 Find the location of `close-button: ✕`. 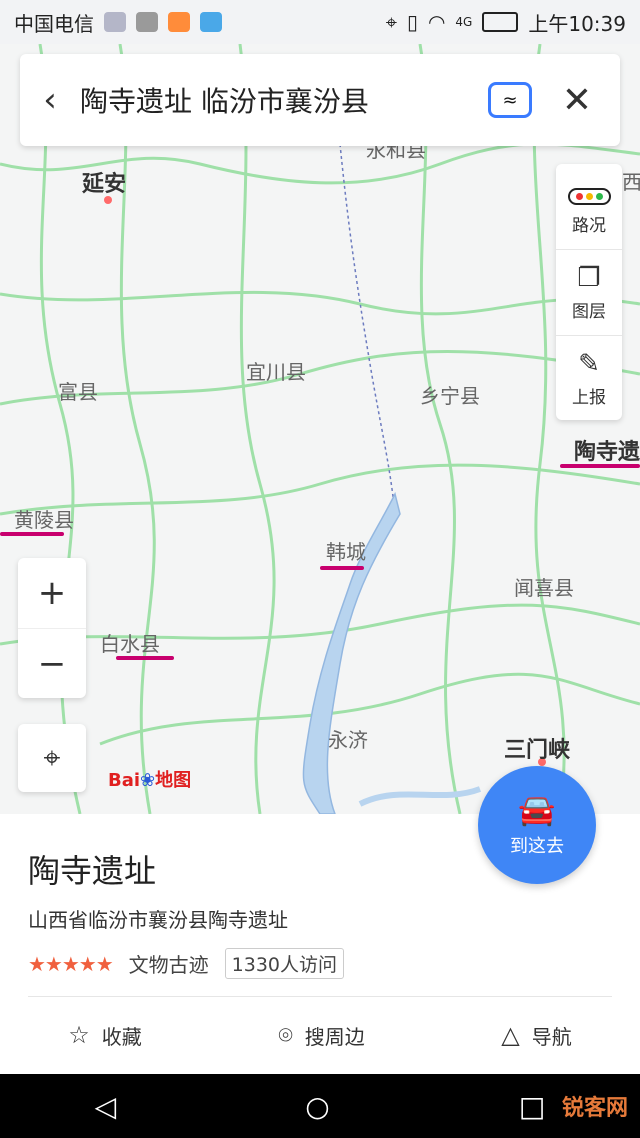

close-button: ✕ is located at coordinates (577, 100).